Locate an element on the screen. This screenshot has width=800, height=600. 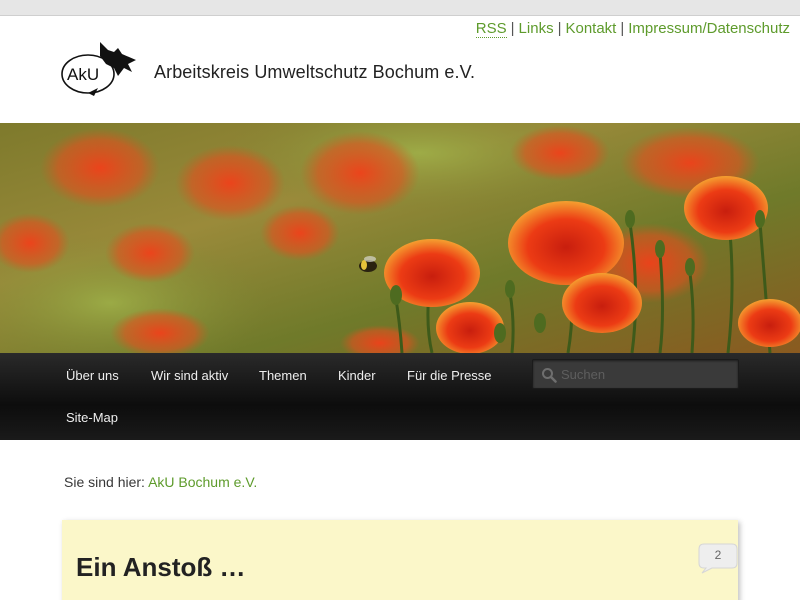
links-link: Links is located at coordinates (536, 28).